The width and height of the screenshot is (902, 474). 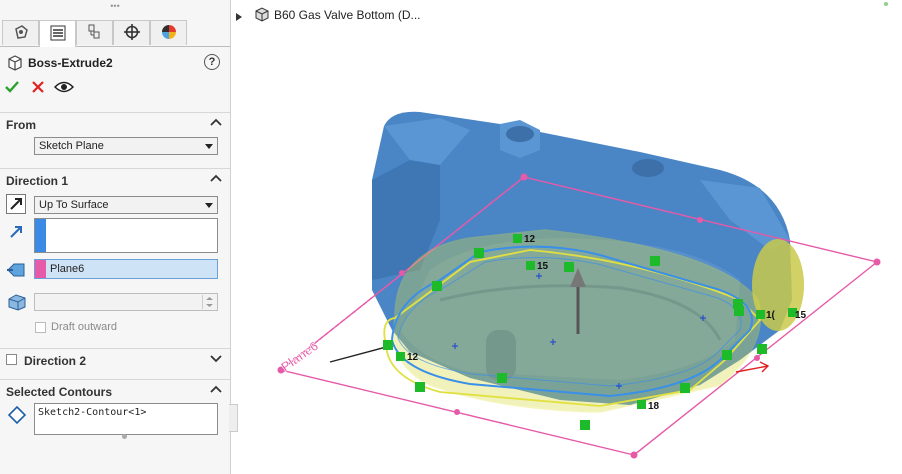 I want to click on display-manager-tab, so click(x=168, y=32).